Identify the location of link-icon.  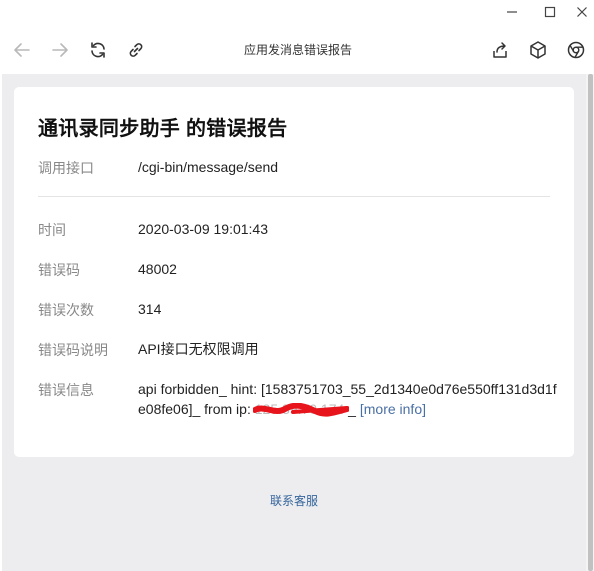
(136, 50).